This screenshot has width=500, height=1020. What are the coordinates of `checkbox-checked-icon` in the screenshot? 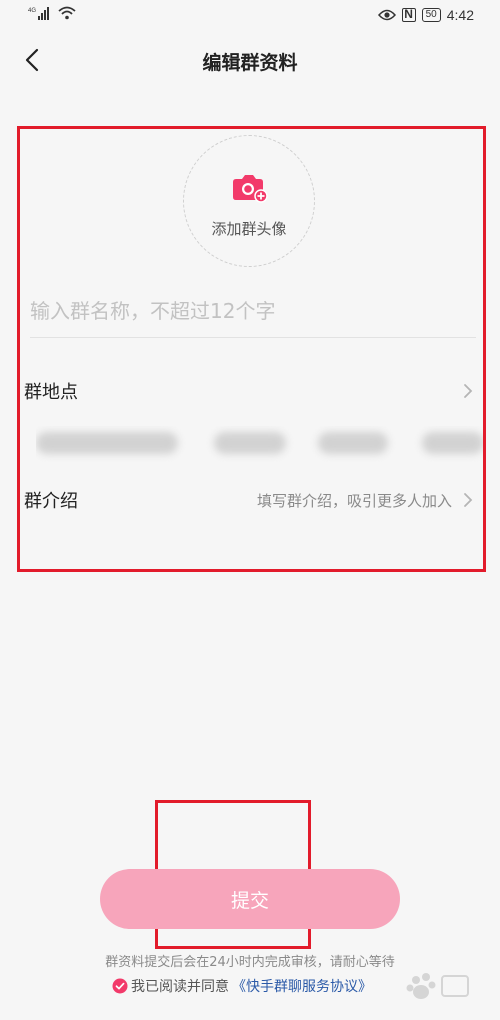 It's located at (120, 986).